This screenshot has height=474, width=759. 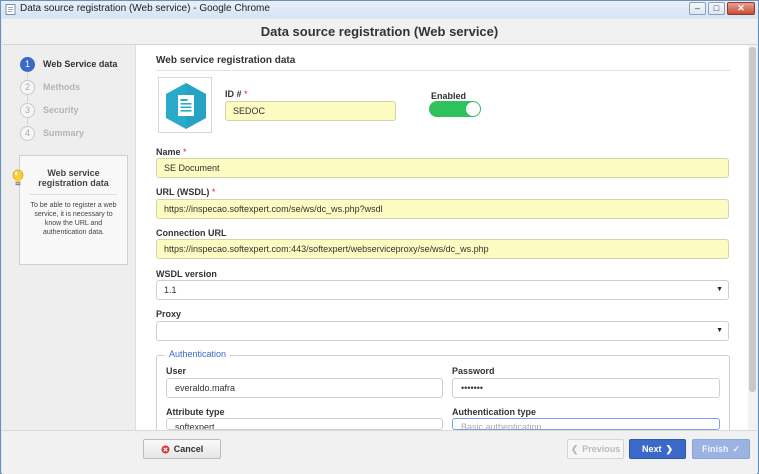 What do you see at coordinates (310, 111) in the screenshot?
I see `id-field: SEDOC` at bounding box center [310, 111].